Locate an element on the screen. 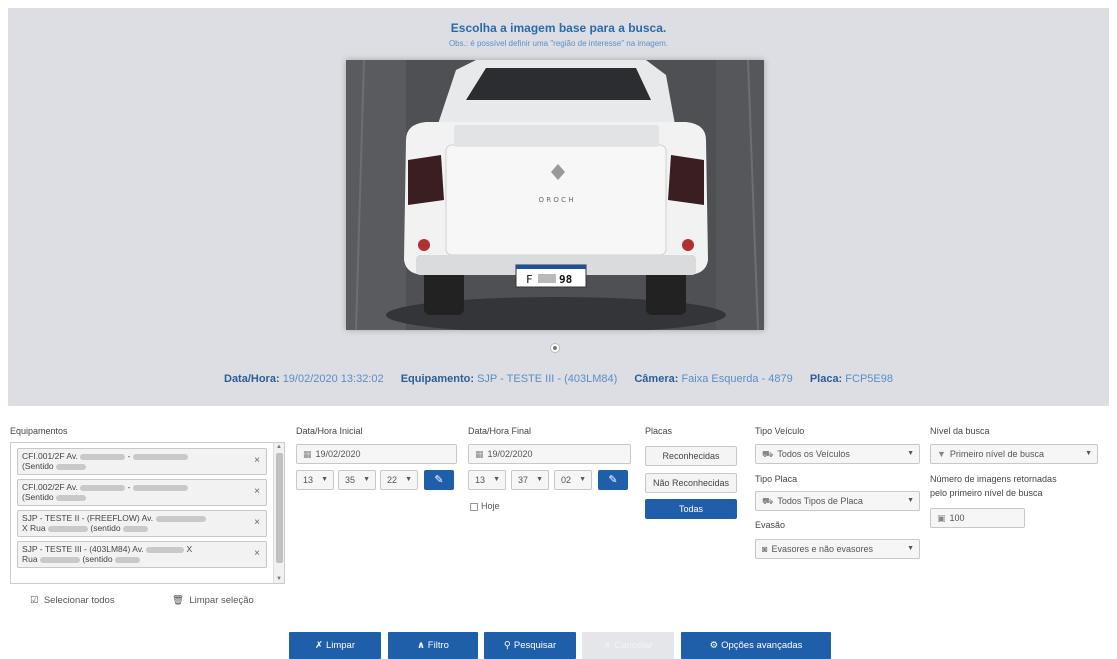 The height and width of the screenshot is (659, 1117). clear-selection-button: 🗑 Limpar seleção is located at coordinates (213, 600).